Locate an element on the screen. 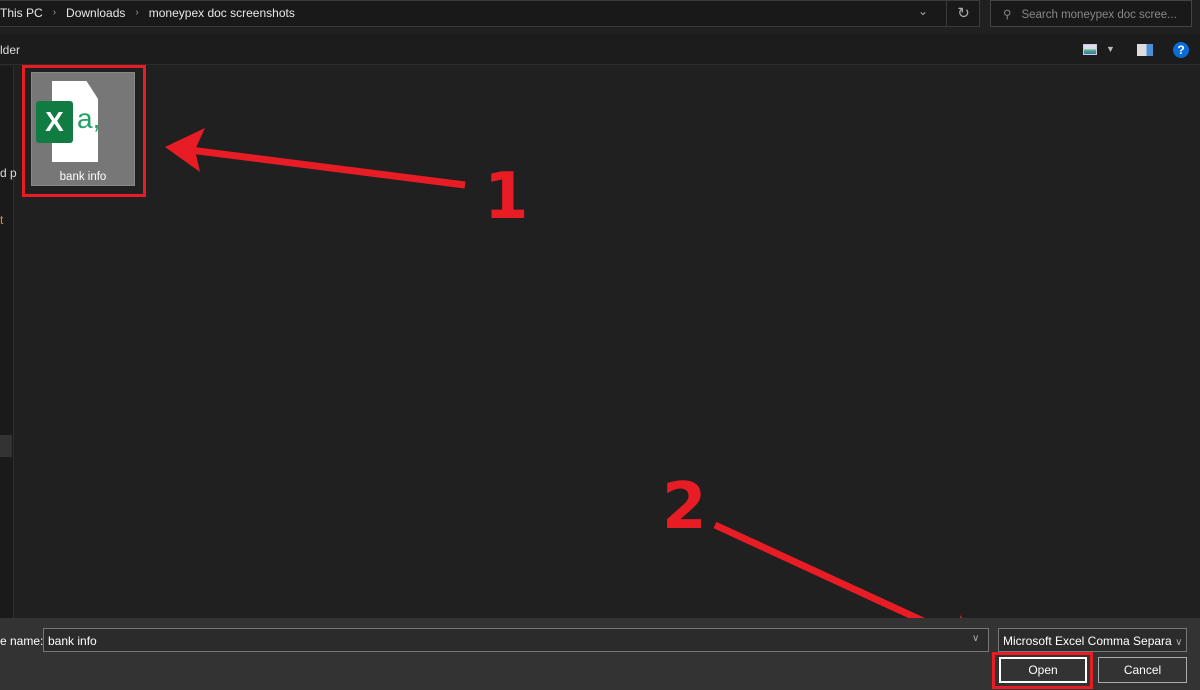 This screenshot has width=1200, height=690. step-1-label: 1 is located at coordinates (506, 197).